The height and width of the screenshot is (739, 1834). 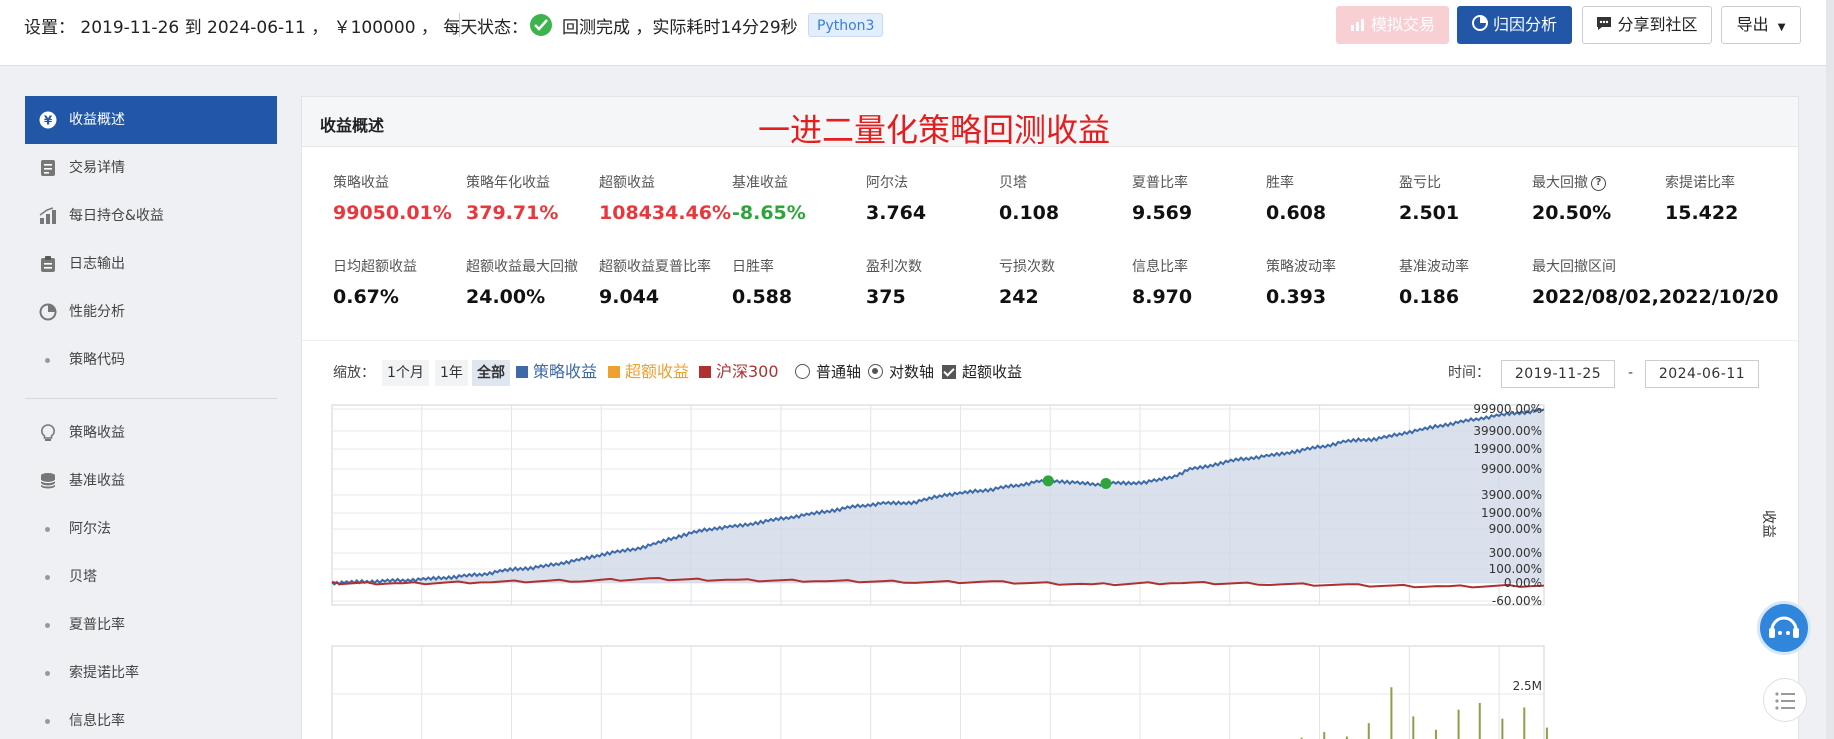 What do you see at coordinates (1558, 374) in the screenshot?
I see `date-from-input: 2019-11-25` at bounding box center [1558, 374].